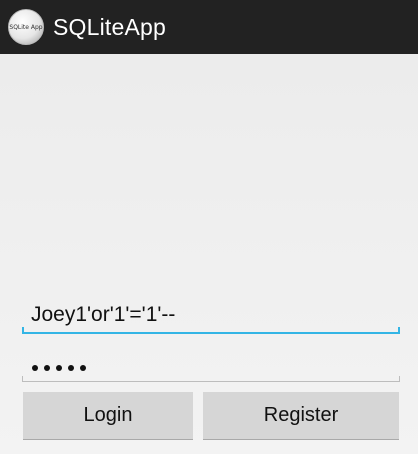  Describe the element at coordinates (103, 314) in the screenshot. I see `username-value: Joey1'or'1'='1'--` at that location.